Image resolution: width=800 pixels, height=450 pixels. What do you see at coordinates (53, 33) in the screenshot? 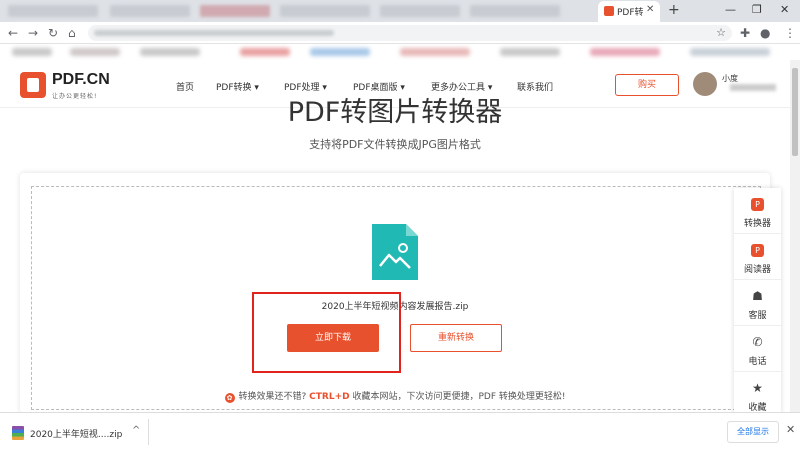
I see `reload-icon: ↻` at bounding box center [53, 33].